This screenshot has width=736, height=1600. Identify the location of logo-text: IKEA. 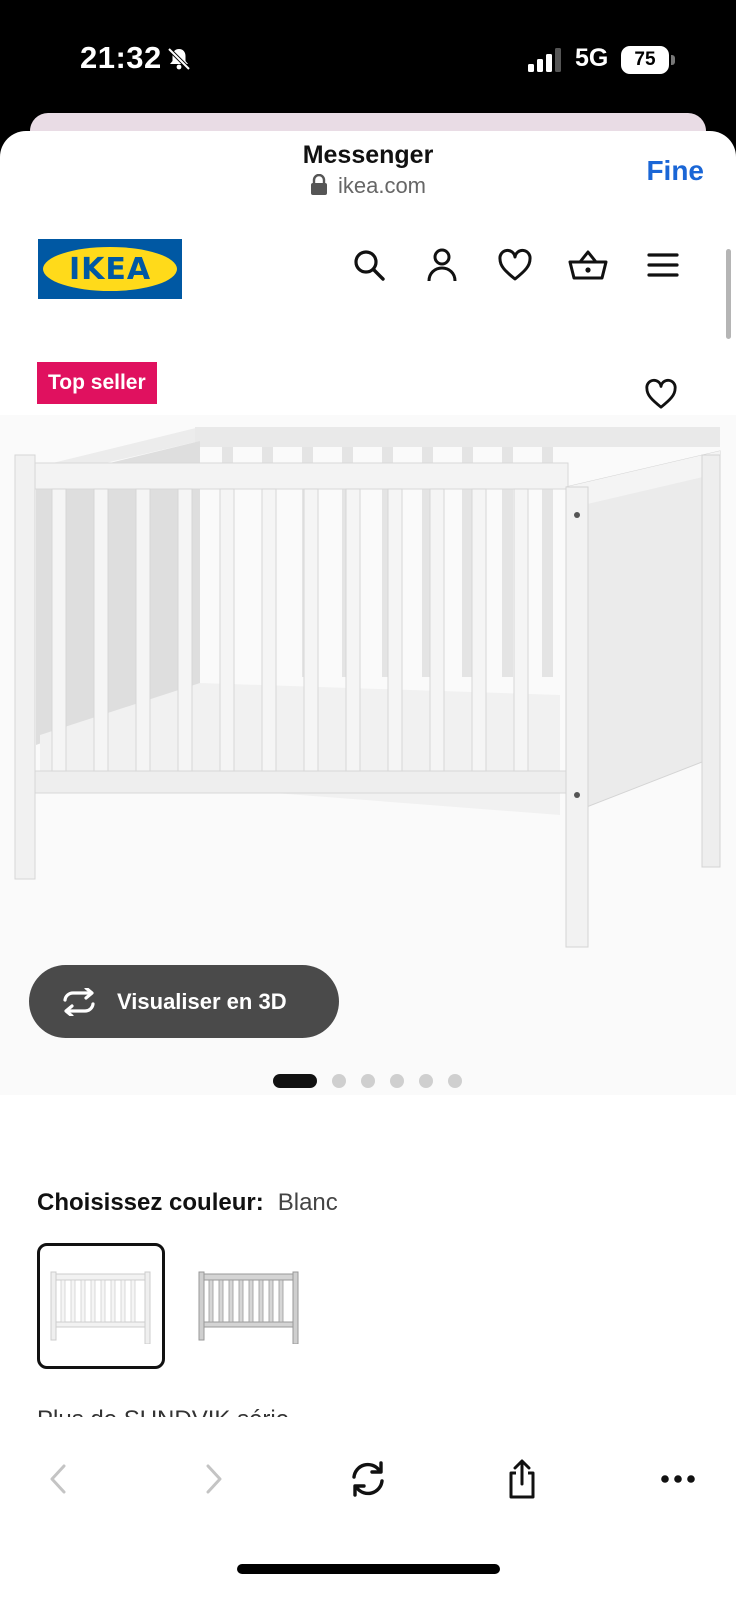
(110, 269).